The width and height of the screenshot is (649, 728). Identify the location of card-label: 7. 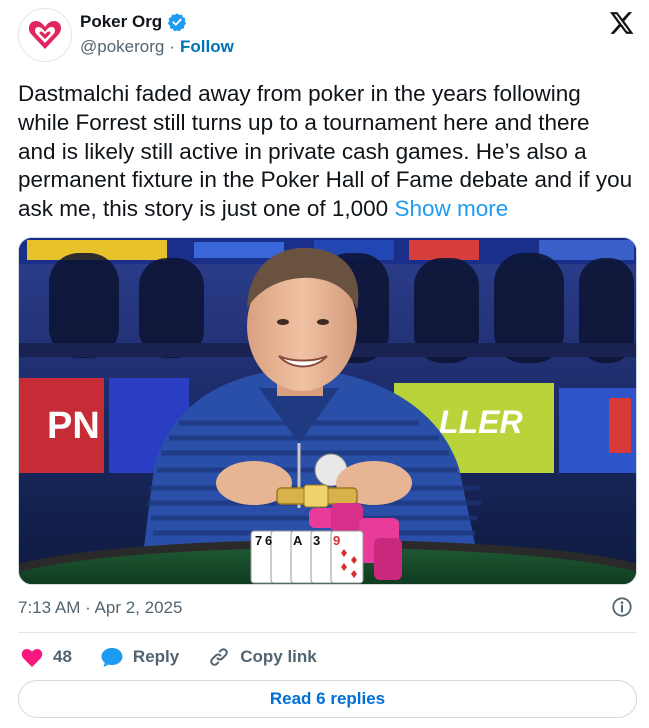
(258, 540).